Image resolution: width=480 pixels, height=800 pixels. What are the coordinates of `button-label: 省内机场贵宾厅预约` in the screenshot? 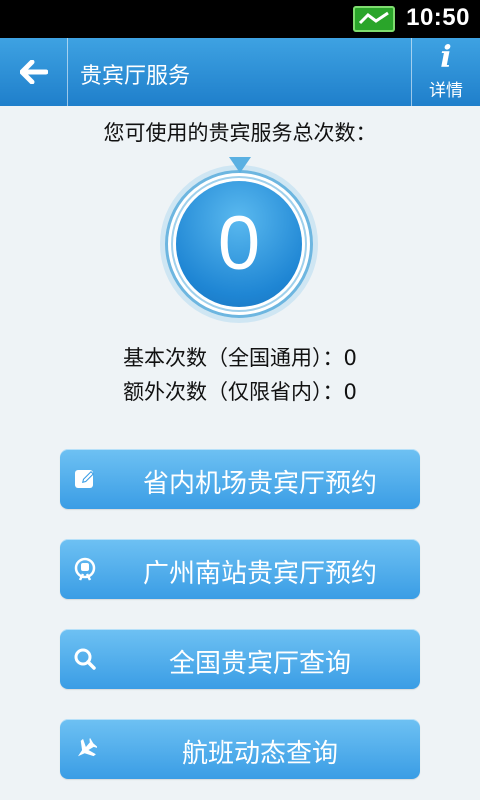 It's located at (259, 484).